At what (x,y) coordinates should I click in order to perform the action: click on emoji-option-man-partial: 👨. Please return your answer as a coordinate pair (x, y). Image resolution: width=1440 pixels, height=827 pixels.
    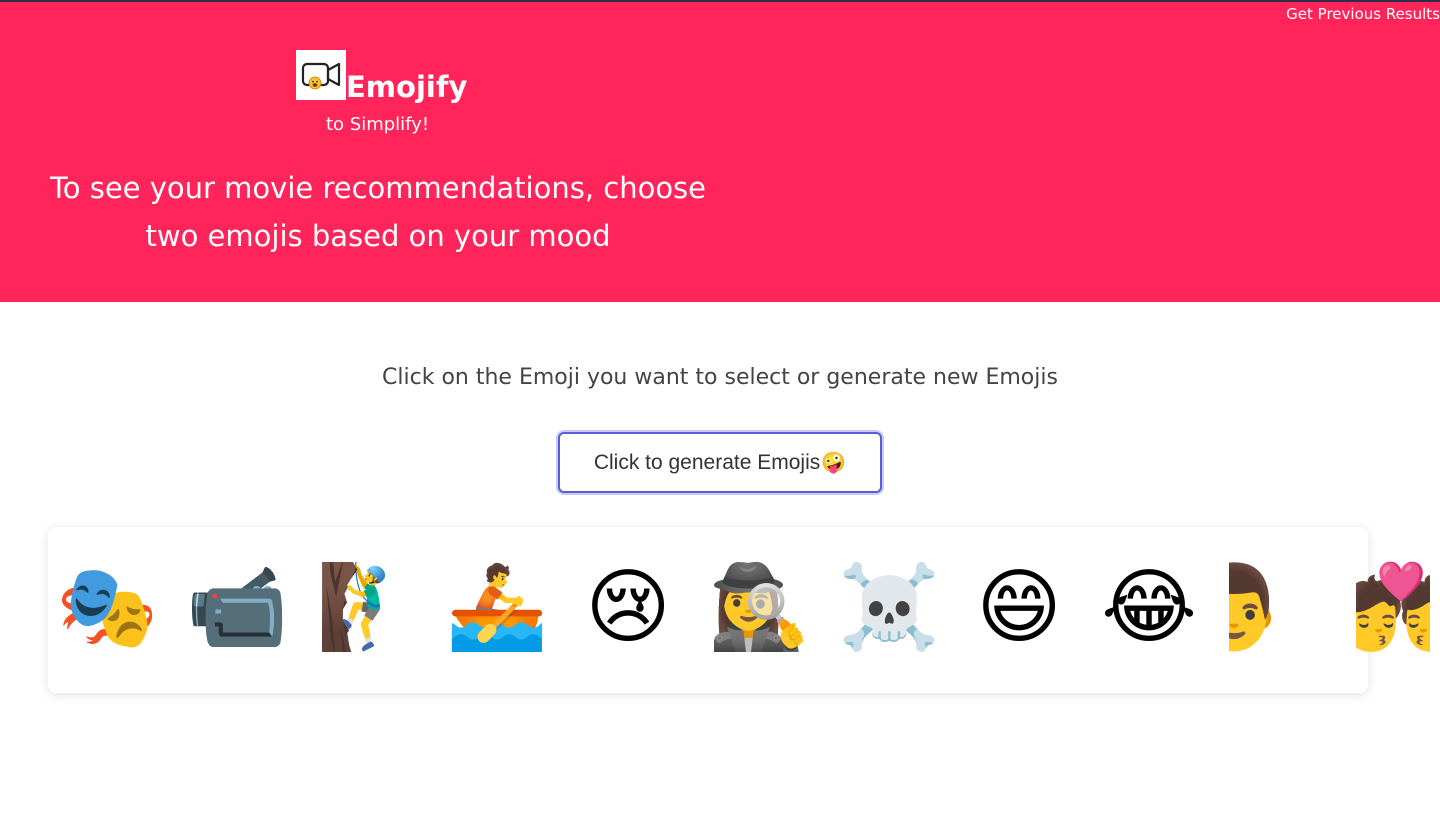
    Looking at the image, I should click on (1252, 608).